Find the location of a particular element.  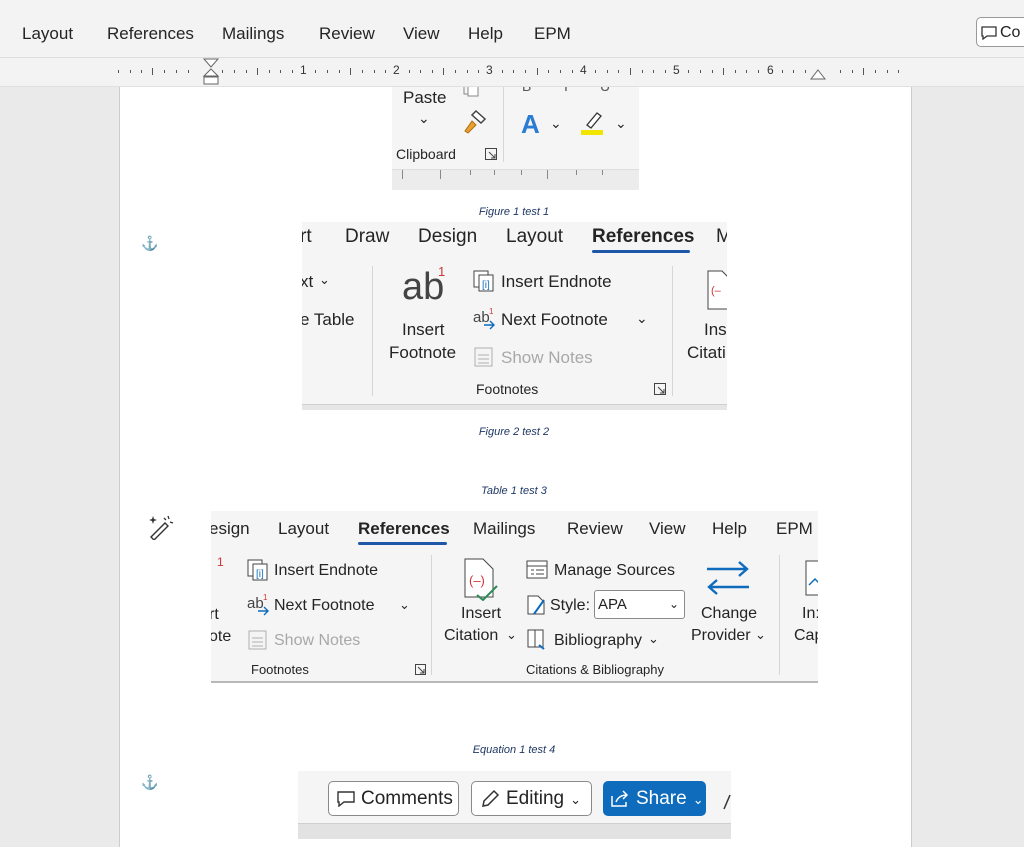

ruler-number: 2 is located at coordinates (396, 70).